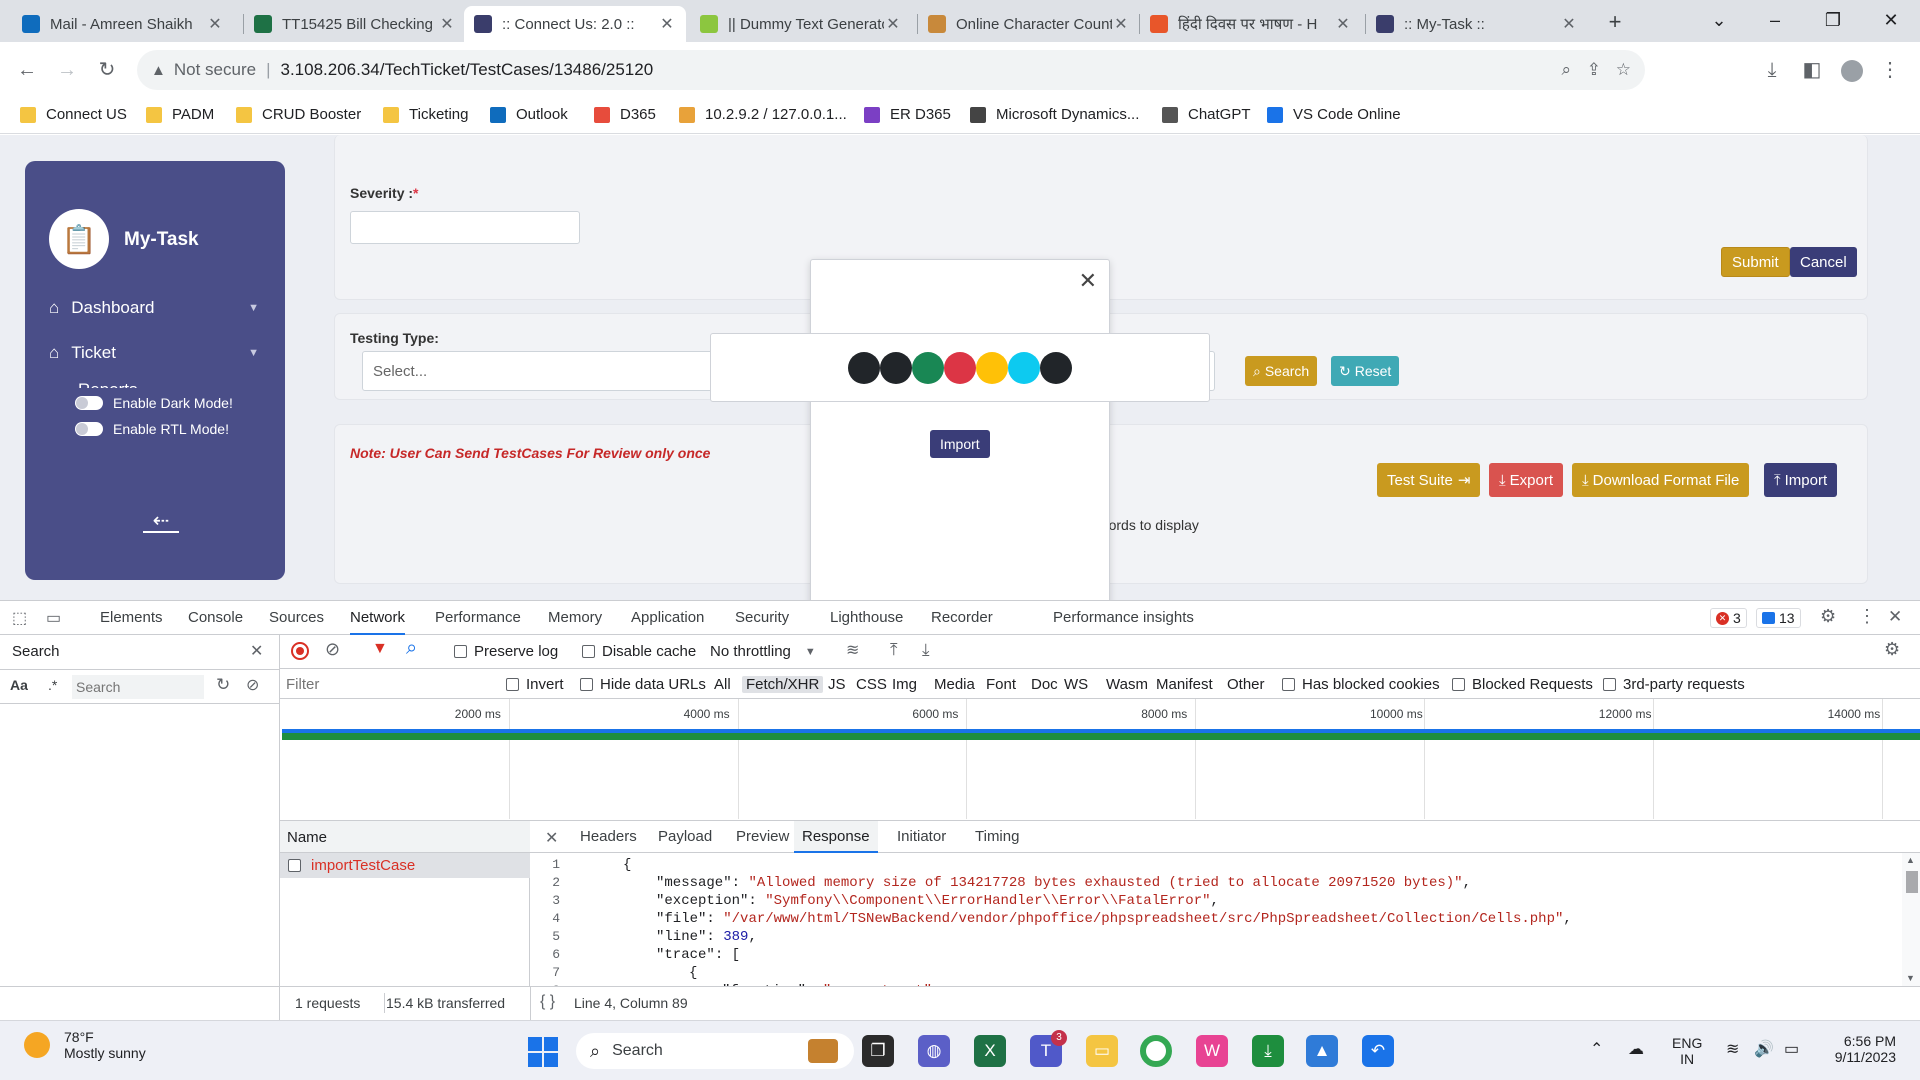 Image resolution: width=1920 pixels, height=1080 pixels. What do you see at coordinates (762, 837) in the screenshot?
I see `detail-tab-preview: Preview` at bounding box center [762, 837].